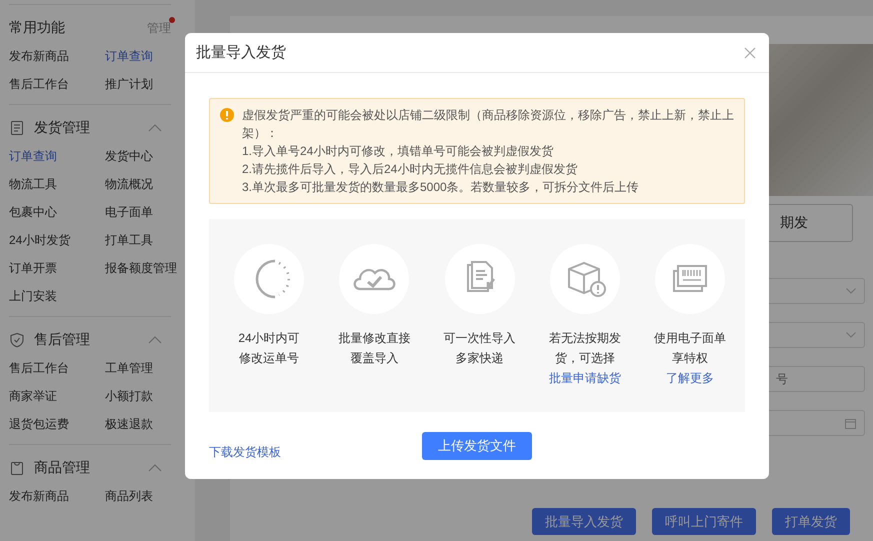 This screenshot has width=873, height=541. Describe the element at coordinates (141, 268) in the screenshot. I see `sidebar-item: 报备额度管理` at that location.